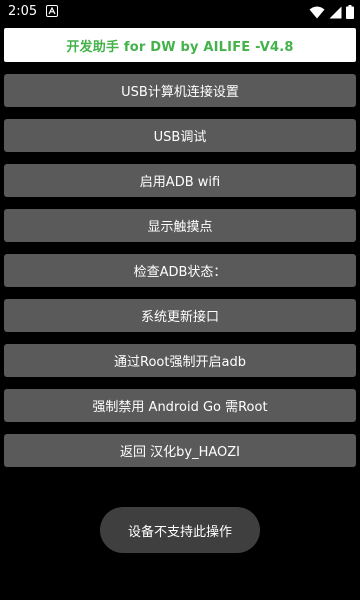  What do you see at coordinates (350, 12) in the screenshot?
I see `battery-icon` at bounding box center [350, 12].